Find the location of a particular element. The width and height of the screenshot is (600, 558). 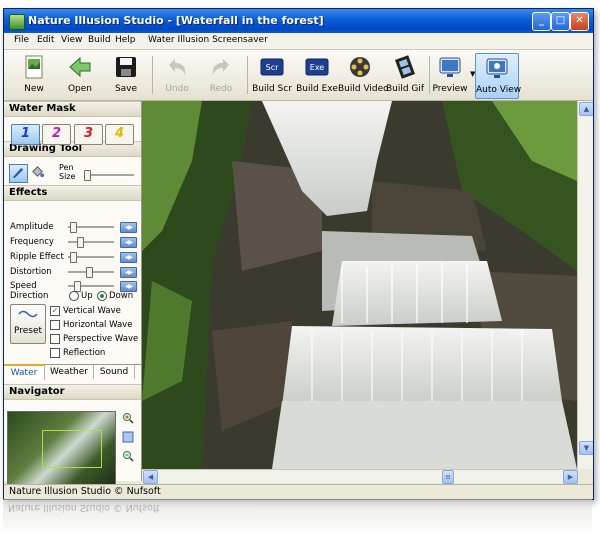

ripple-effect-slider is located at coordinates (91, 257).